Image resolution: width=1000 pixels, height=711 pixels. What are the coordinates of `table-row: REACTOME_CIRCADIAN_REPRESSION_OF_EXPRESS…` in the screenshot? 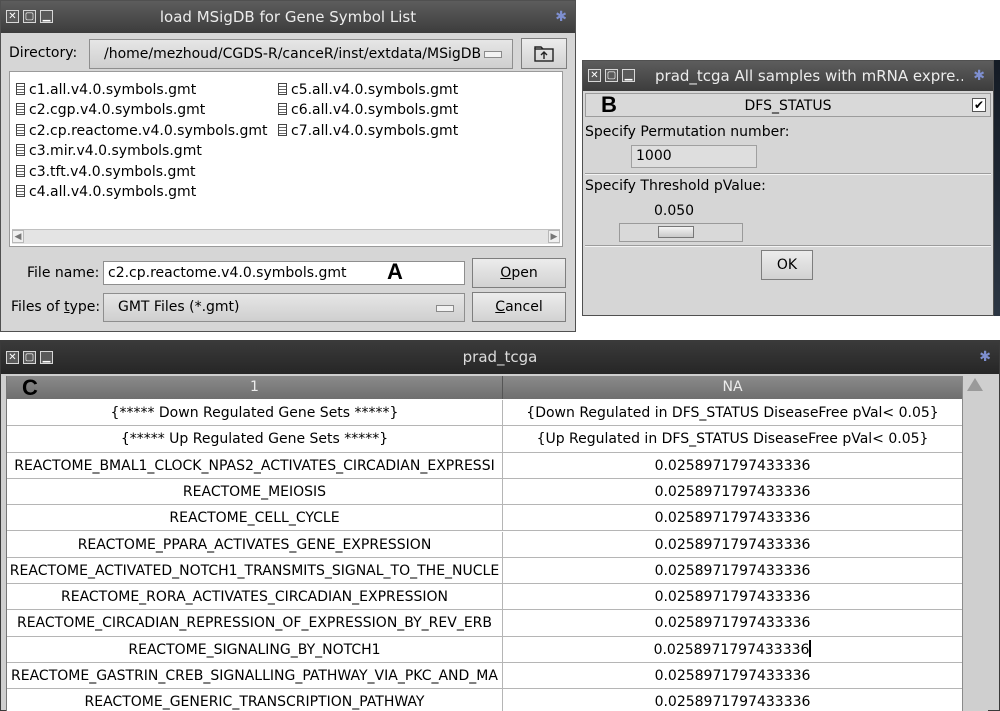 It's located at (485, 623).